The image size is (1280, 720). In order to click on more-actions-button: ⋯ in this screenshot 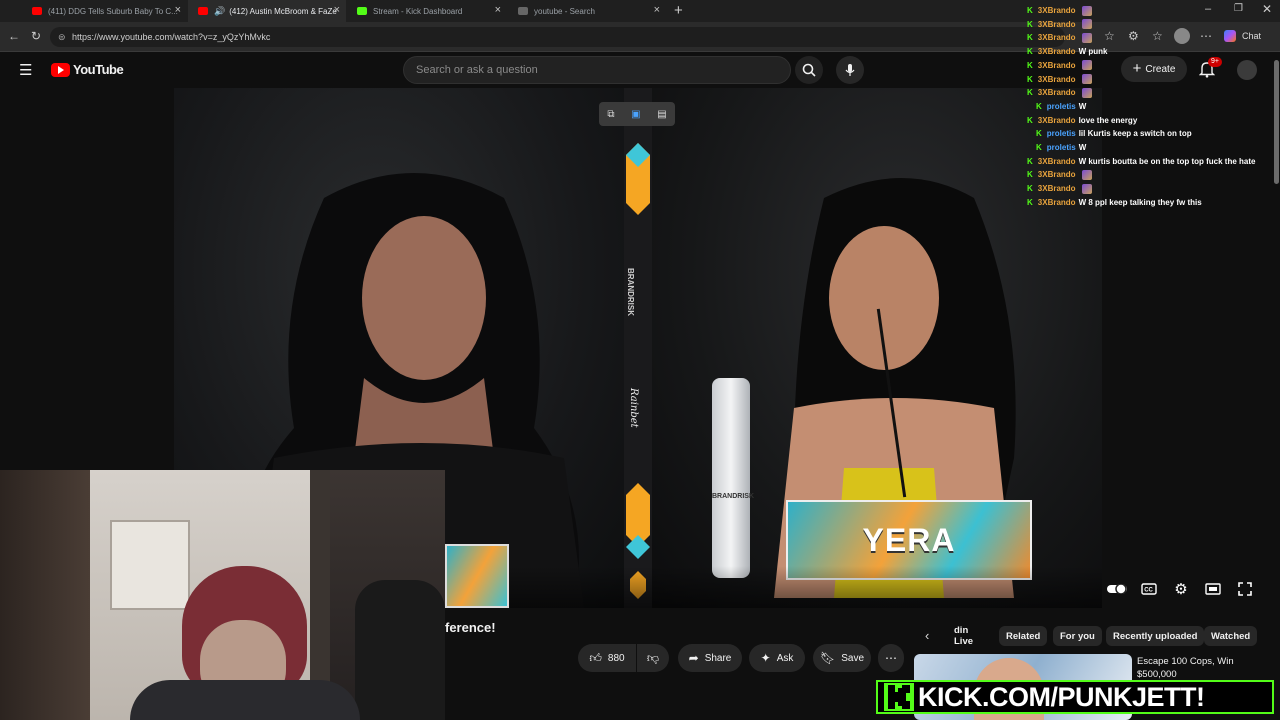, I will do `click(891, 658)`.